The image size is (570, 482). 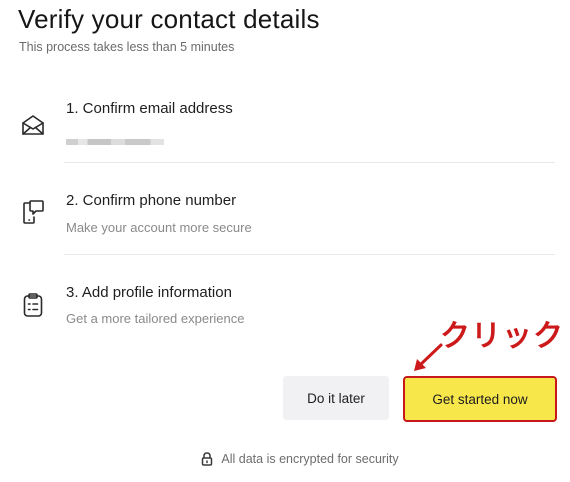 What do you see at coordinates (310, 459) in the screenshot?
I see `security-note-text: All data is encrypted for security` at bounding box center [310, 459].